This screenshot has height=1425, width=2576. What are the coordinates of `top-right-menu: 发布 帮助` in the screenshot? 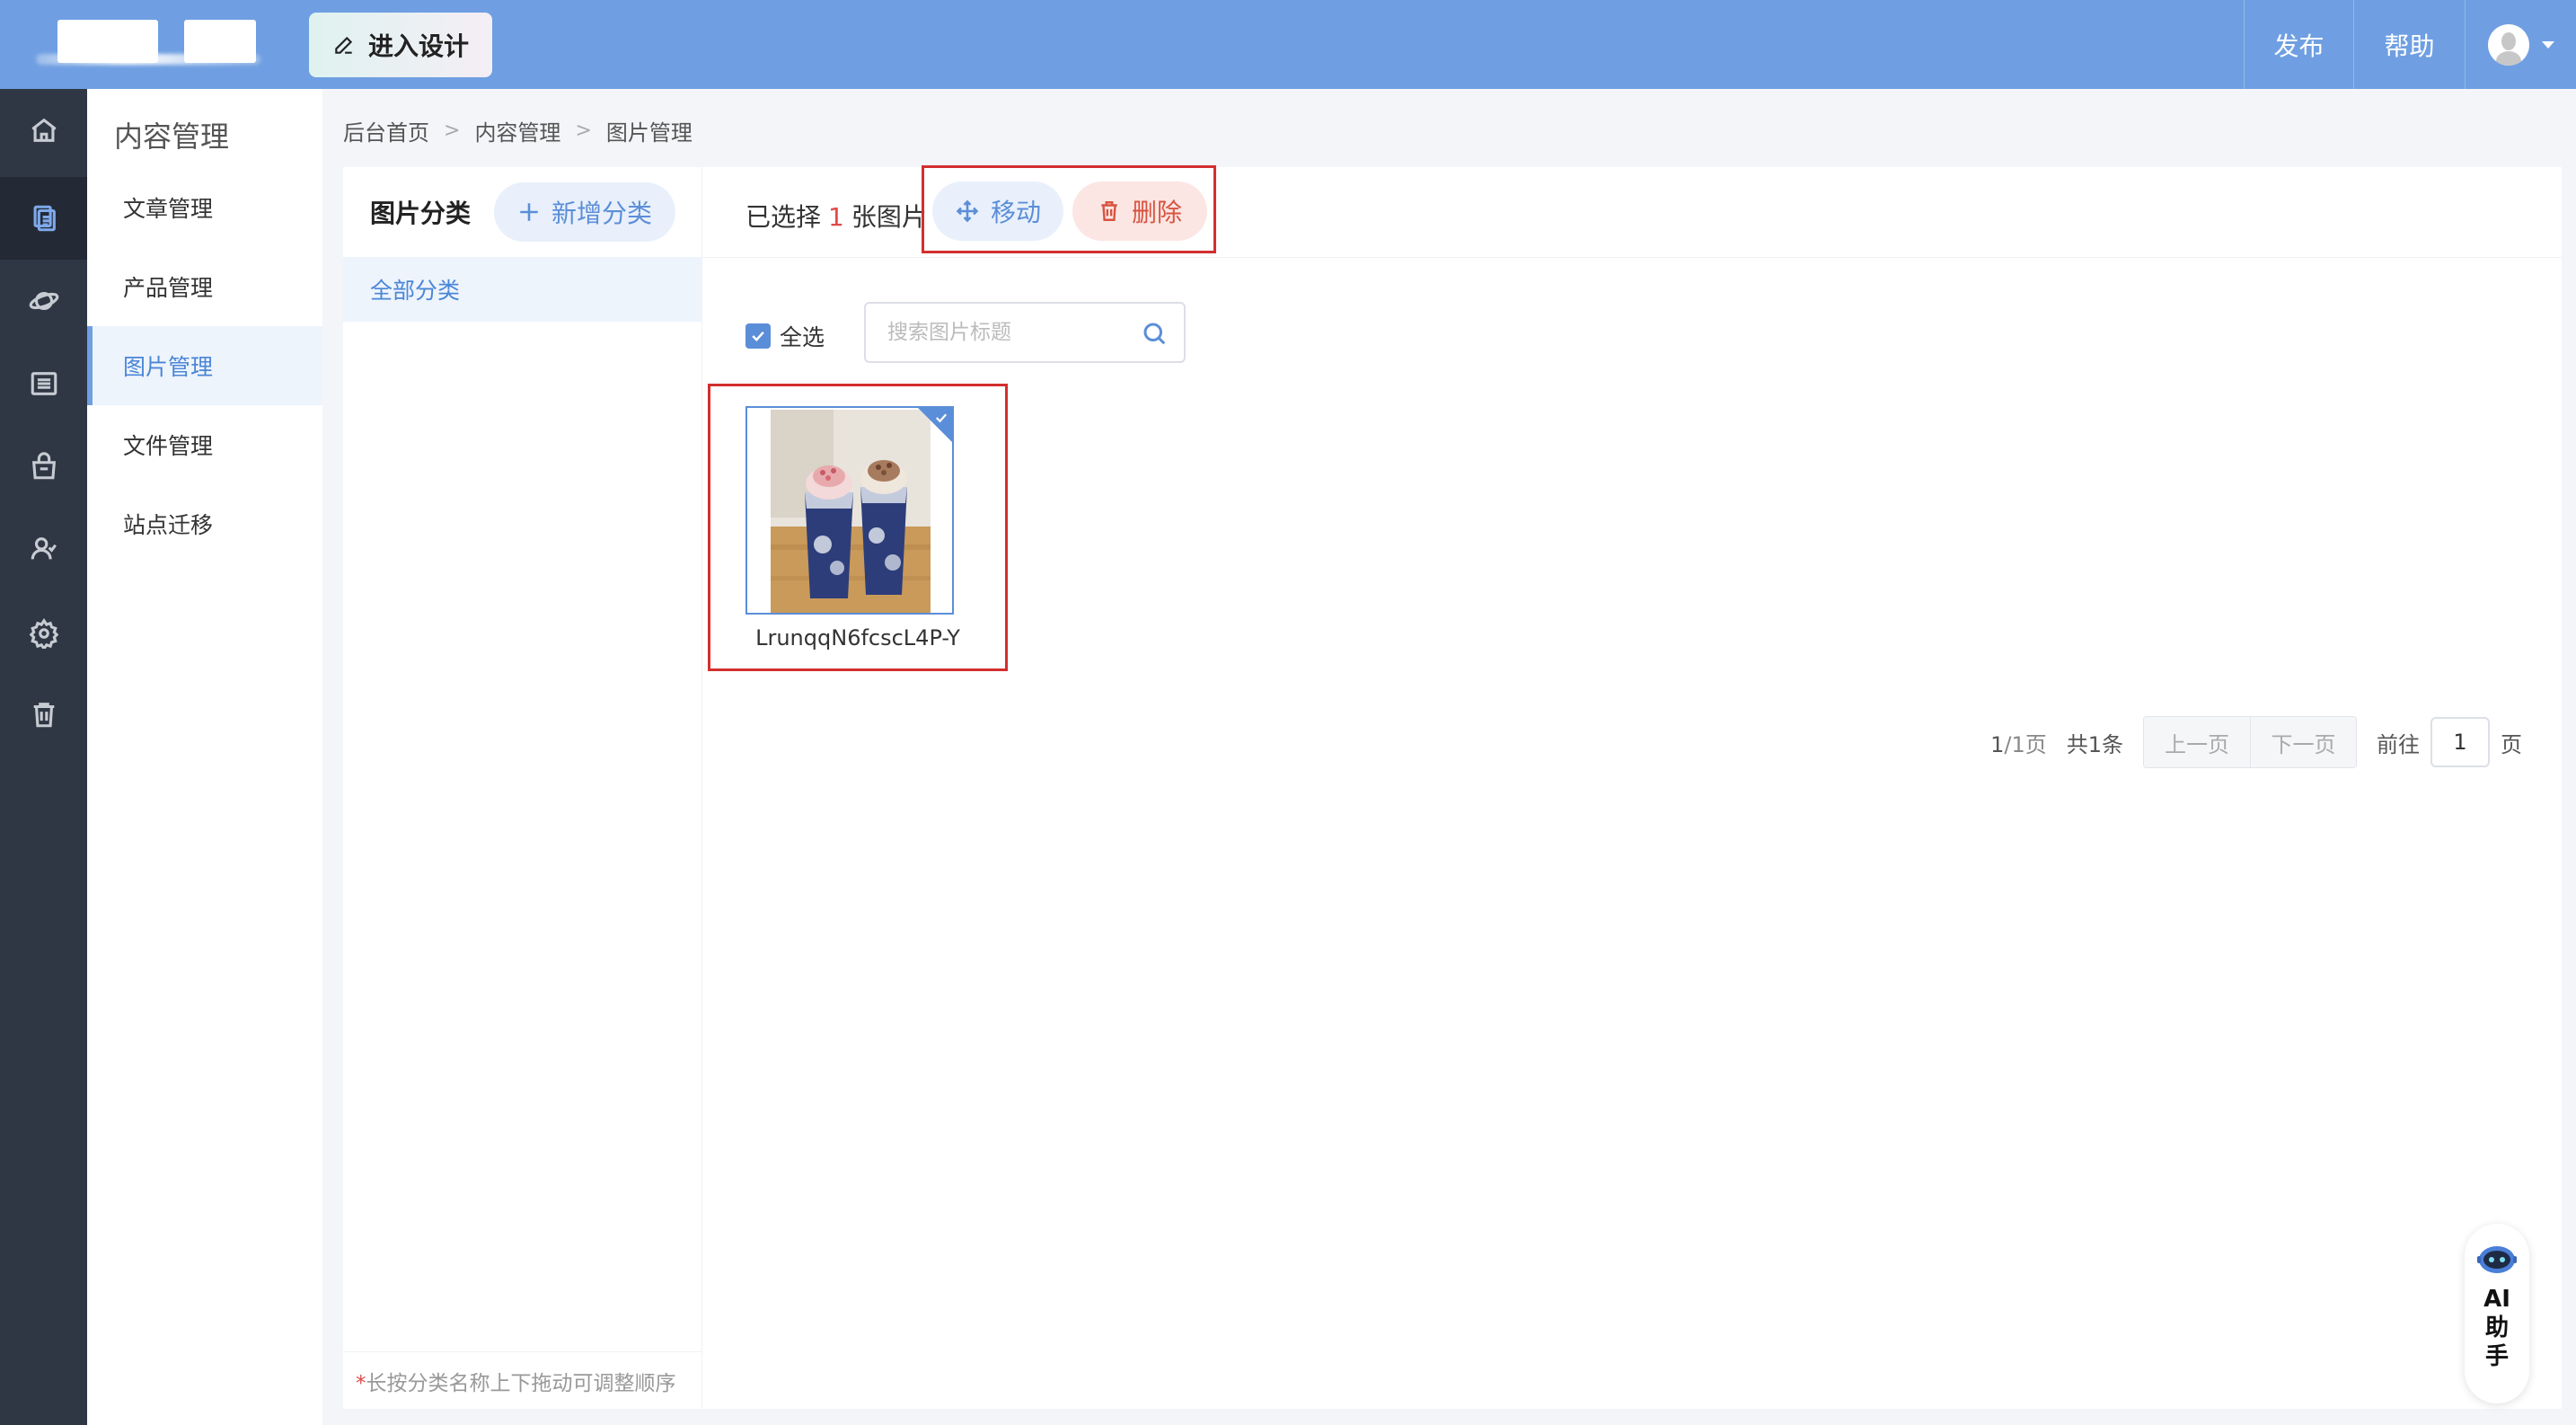 It's located at (2410, 44).